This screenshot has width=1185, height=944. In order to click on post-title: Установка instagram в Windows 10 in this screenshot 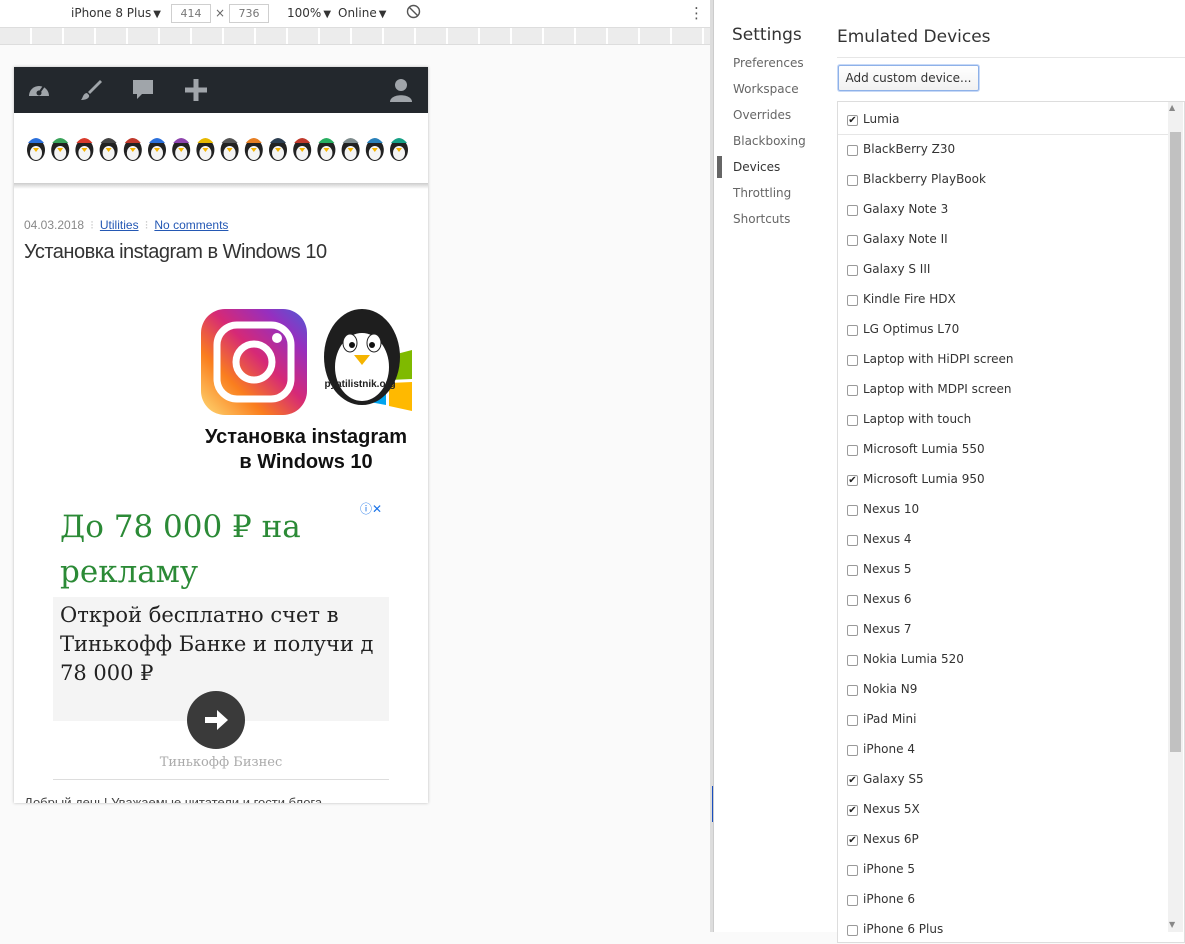, I will do `click(175, 252)`.